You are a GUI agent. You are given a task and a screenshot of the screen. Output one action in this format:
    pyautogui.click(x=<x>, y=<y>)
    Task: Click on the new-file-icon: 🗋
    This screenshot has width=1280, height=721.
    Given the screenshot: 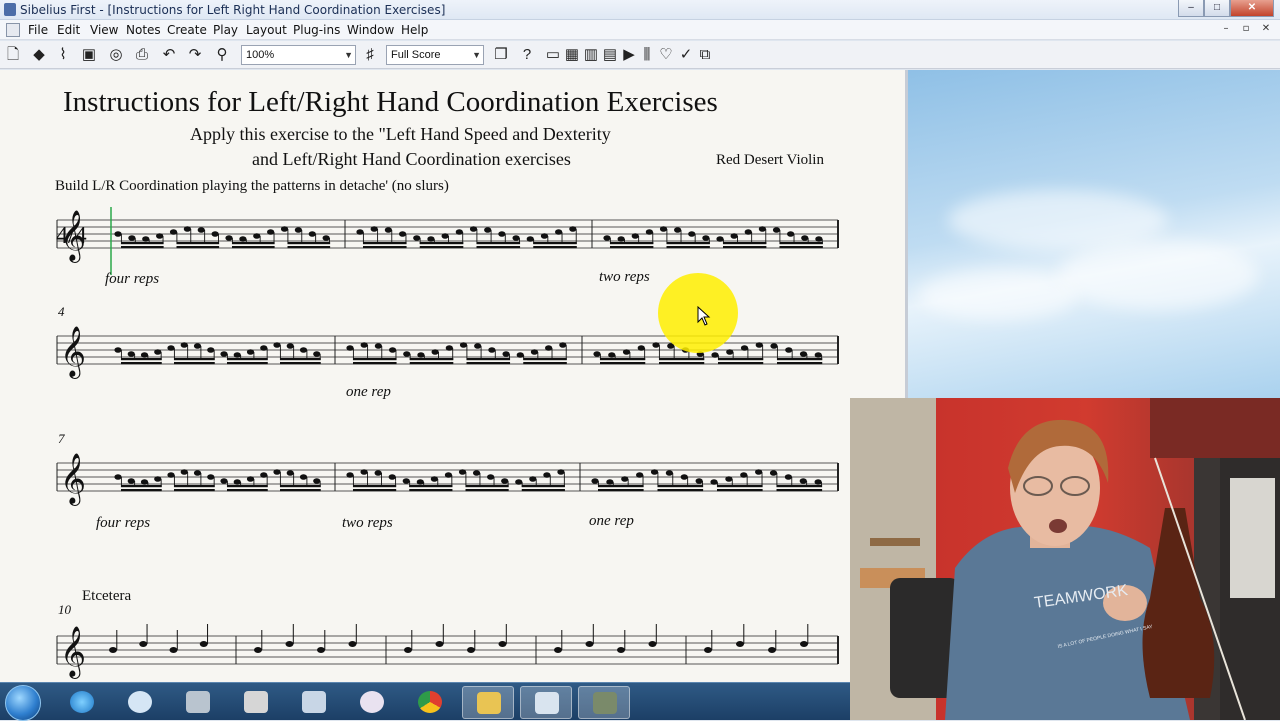 What is the action you would take?
    pyautogui.click(x=13, y=55)
    